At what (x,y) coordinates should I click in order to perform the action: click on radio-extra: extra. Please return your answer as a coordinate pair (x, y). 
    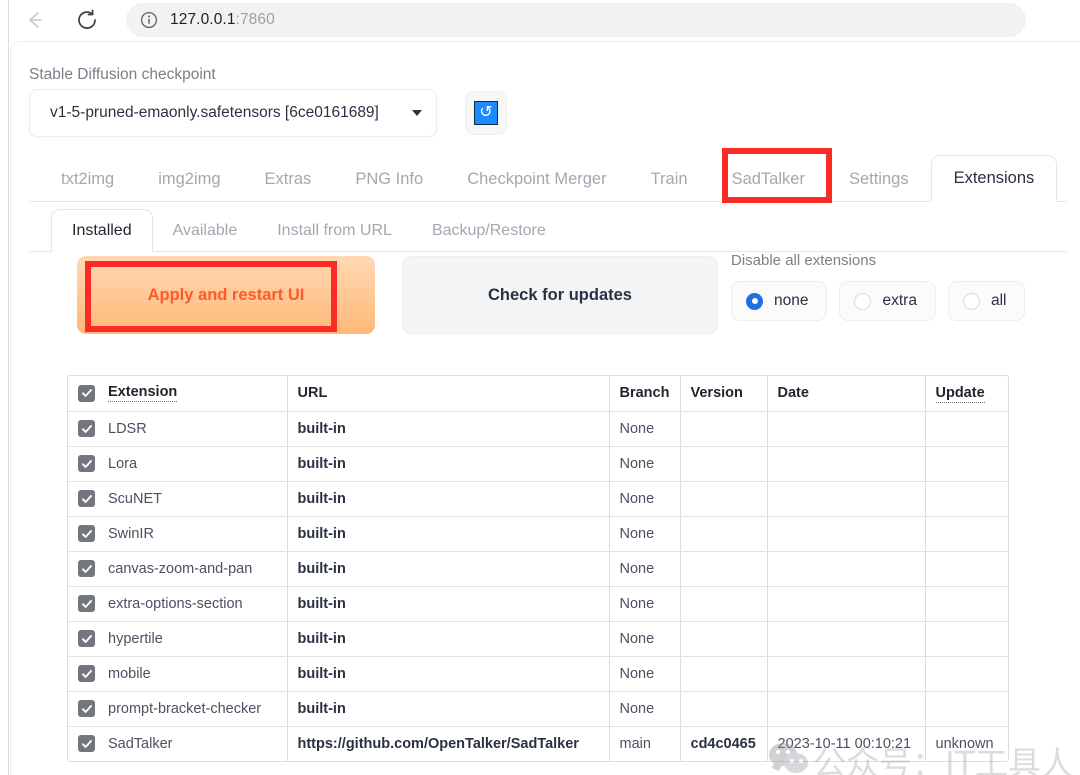
    Looking at the image, I should click on (887, 301).